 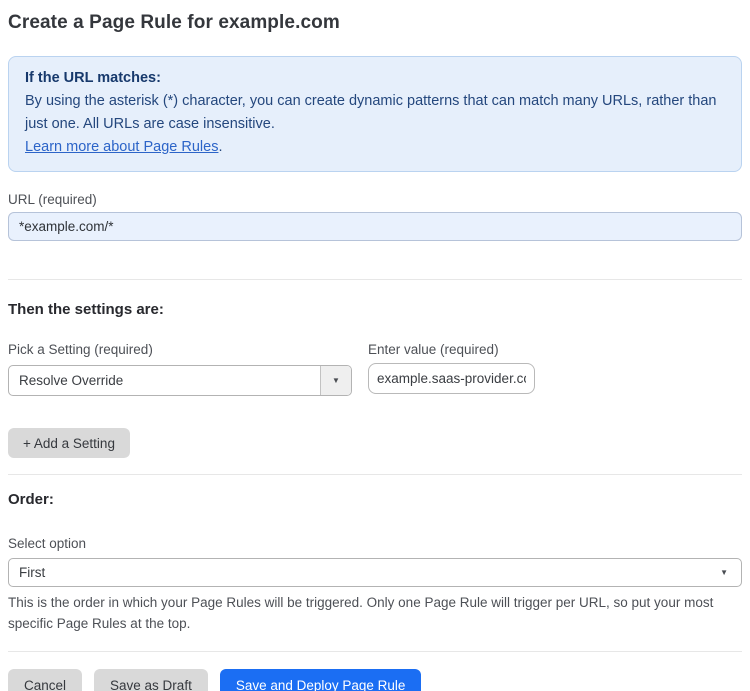 I want to click on cancel-button: Cancel, so click(x=45, y=680).